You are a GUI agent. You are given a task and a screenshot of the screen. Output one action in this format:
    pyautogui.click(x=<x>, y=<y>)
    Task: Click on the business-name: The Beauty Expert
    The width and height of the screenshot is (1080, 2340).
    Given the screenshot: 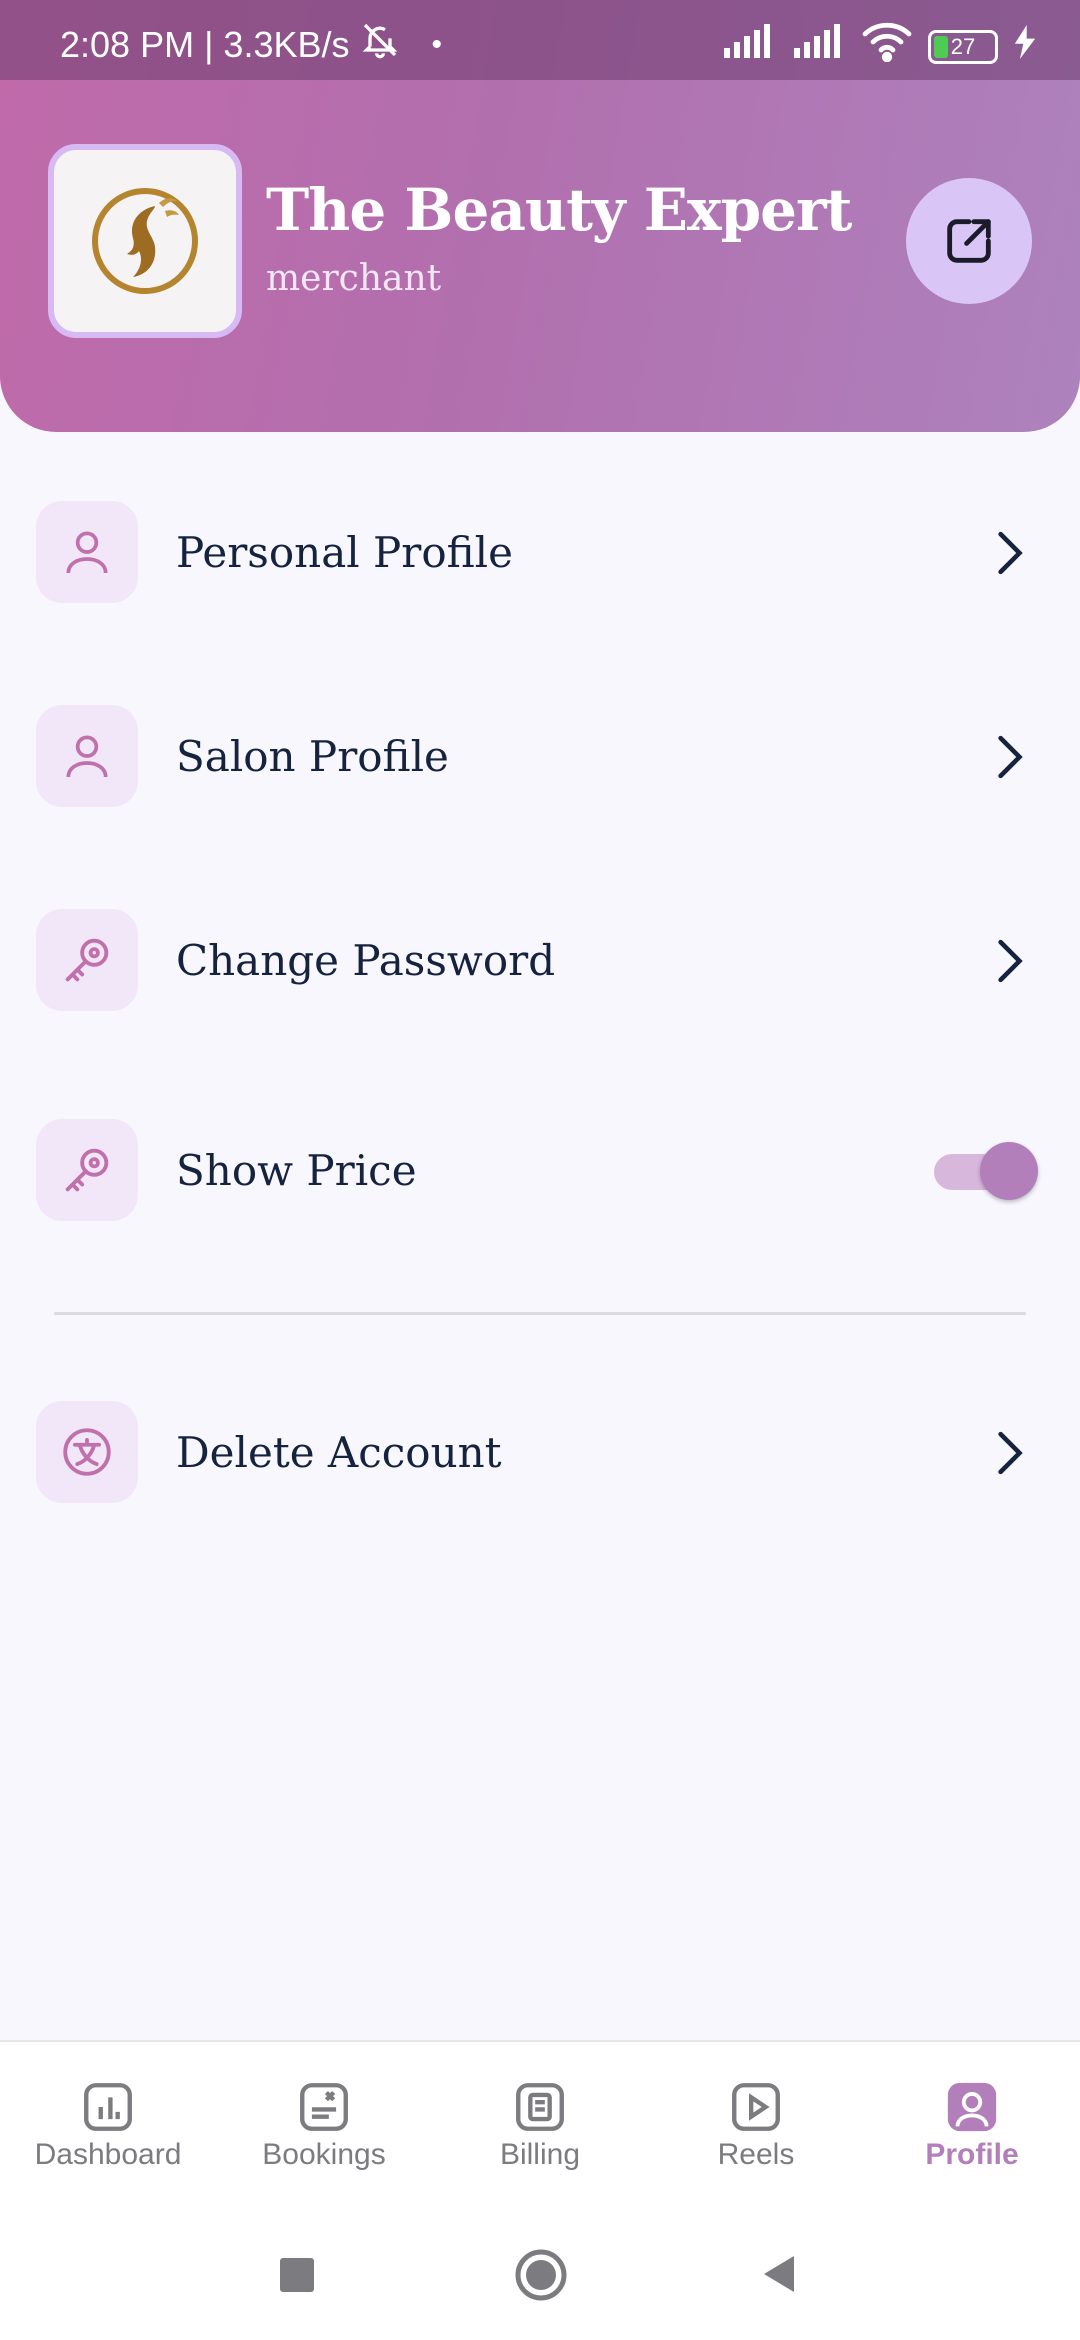 What is the action you would take?
    pyautogui.click(x=559, y=210)
    